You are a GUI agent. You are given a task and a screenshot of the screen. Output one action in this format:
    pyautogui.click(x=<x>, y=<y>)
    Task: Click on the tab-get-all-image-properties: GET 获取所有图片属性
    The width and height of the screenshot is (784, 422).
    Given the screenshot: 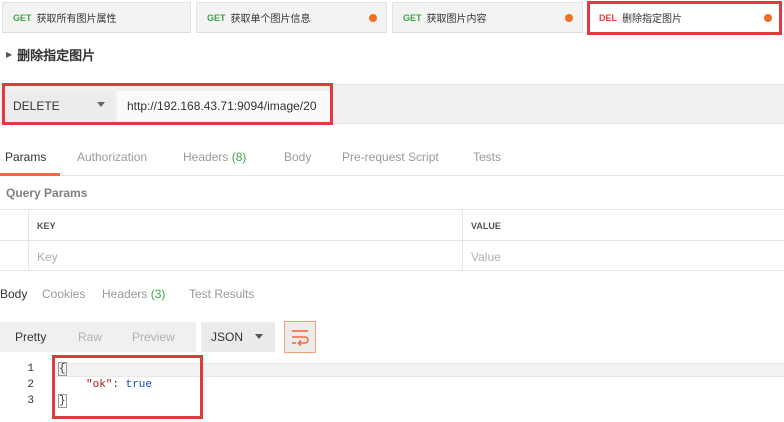 What is the action you would take?
    pyautogui.click(x=96, y=17)
    